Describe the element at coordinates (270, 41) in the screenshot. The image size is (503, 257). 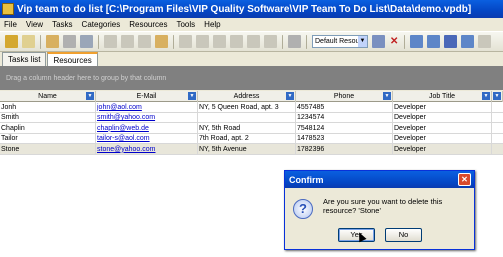
I see `collapse-icon` at that location.